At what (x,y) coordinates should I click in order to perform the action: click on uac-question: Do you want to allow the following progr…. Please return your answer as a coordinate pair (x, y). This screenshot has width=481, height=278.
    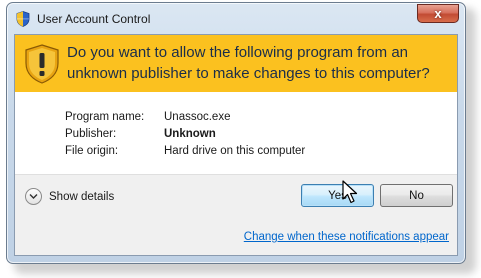
    Looking at the image, I should click on (248, 63).